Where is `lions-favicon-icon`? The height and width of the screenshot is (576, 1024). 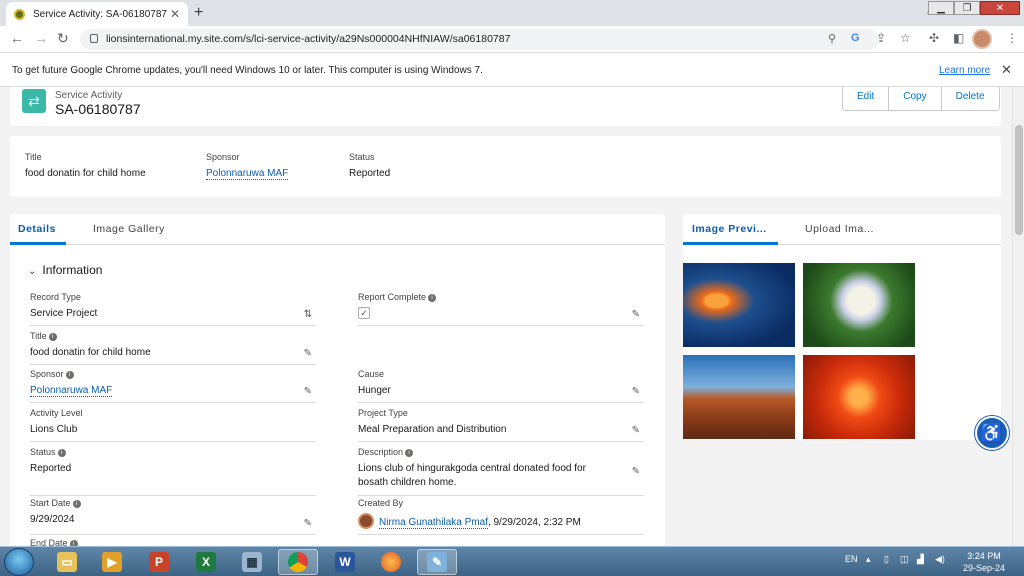
lions-favicon-icon is located at coordinates (19, 14).